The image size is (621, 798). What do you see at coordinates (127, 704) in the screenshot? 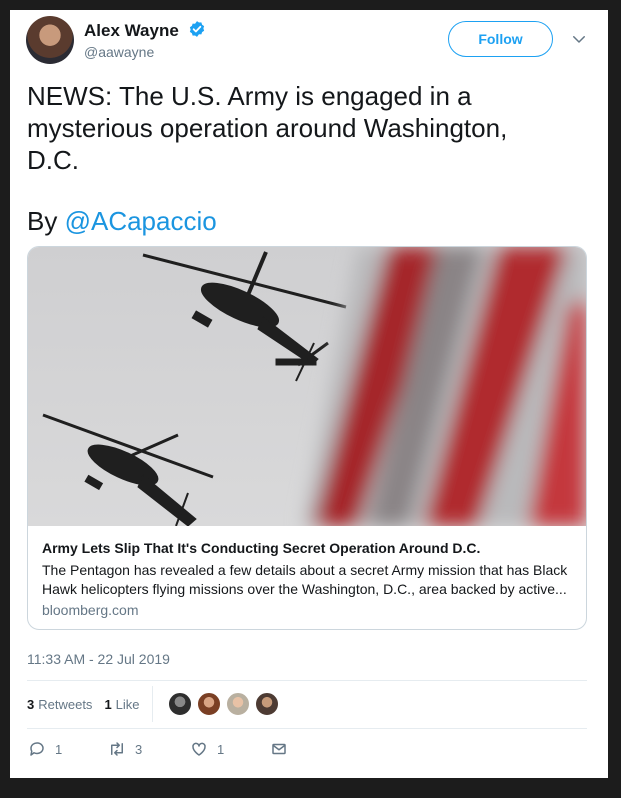
I see `likes-label: Like` at bounding box center [127, 704].